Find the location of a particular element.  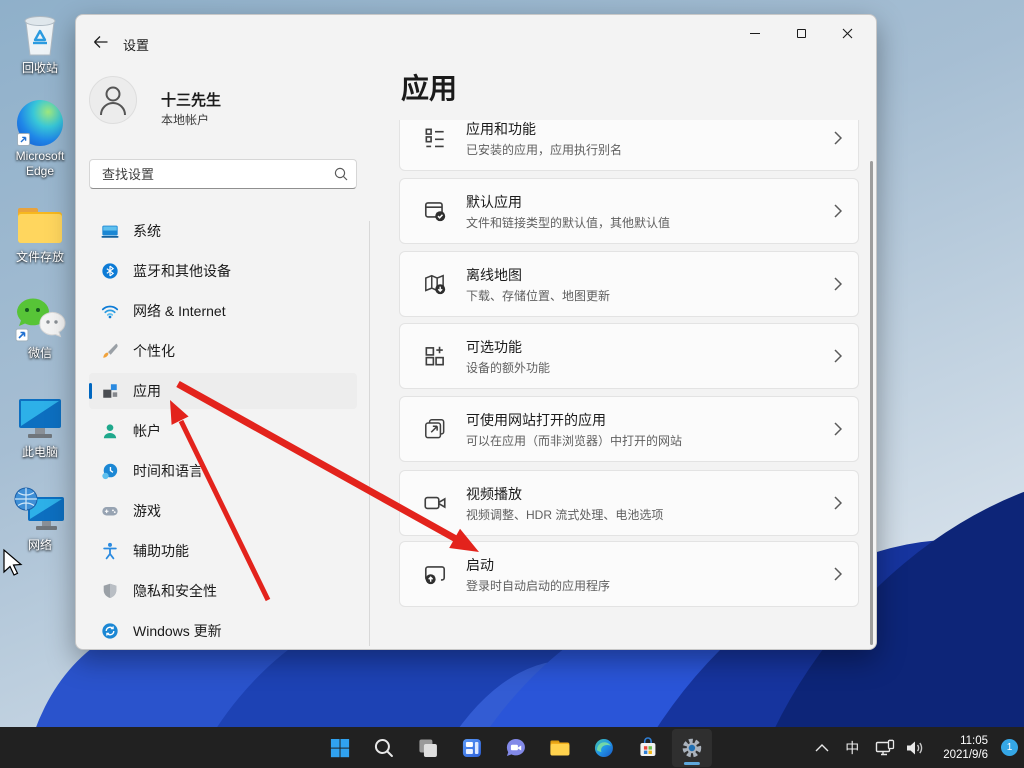

task-view-icon is located at coordinates (428, 748).